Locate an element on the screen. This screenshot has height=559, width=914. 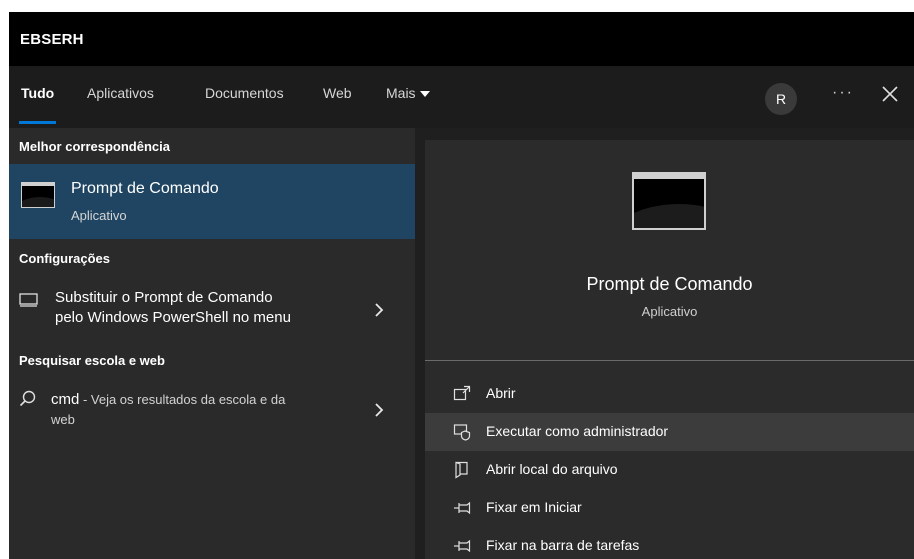
monitor-icon is located at coordinates (28, 300).